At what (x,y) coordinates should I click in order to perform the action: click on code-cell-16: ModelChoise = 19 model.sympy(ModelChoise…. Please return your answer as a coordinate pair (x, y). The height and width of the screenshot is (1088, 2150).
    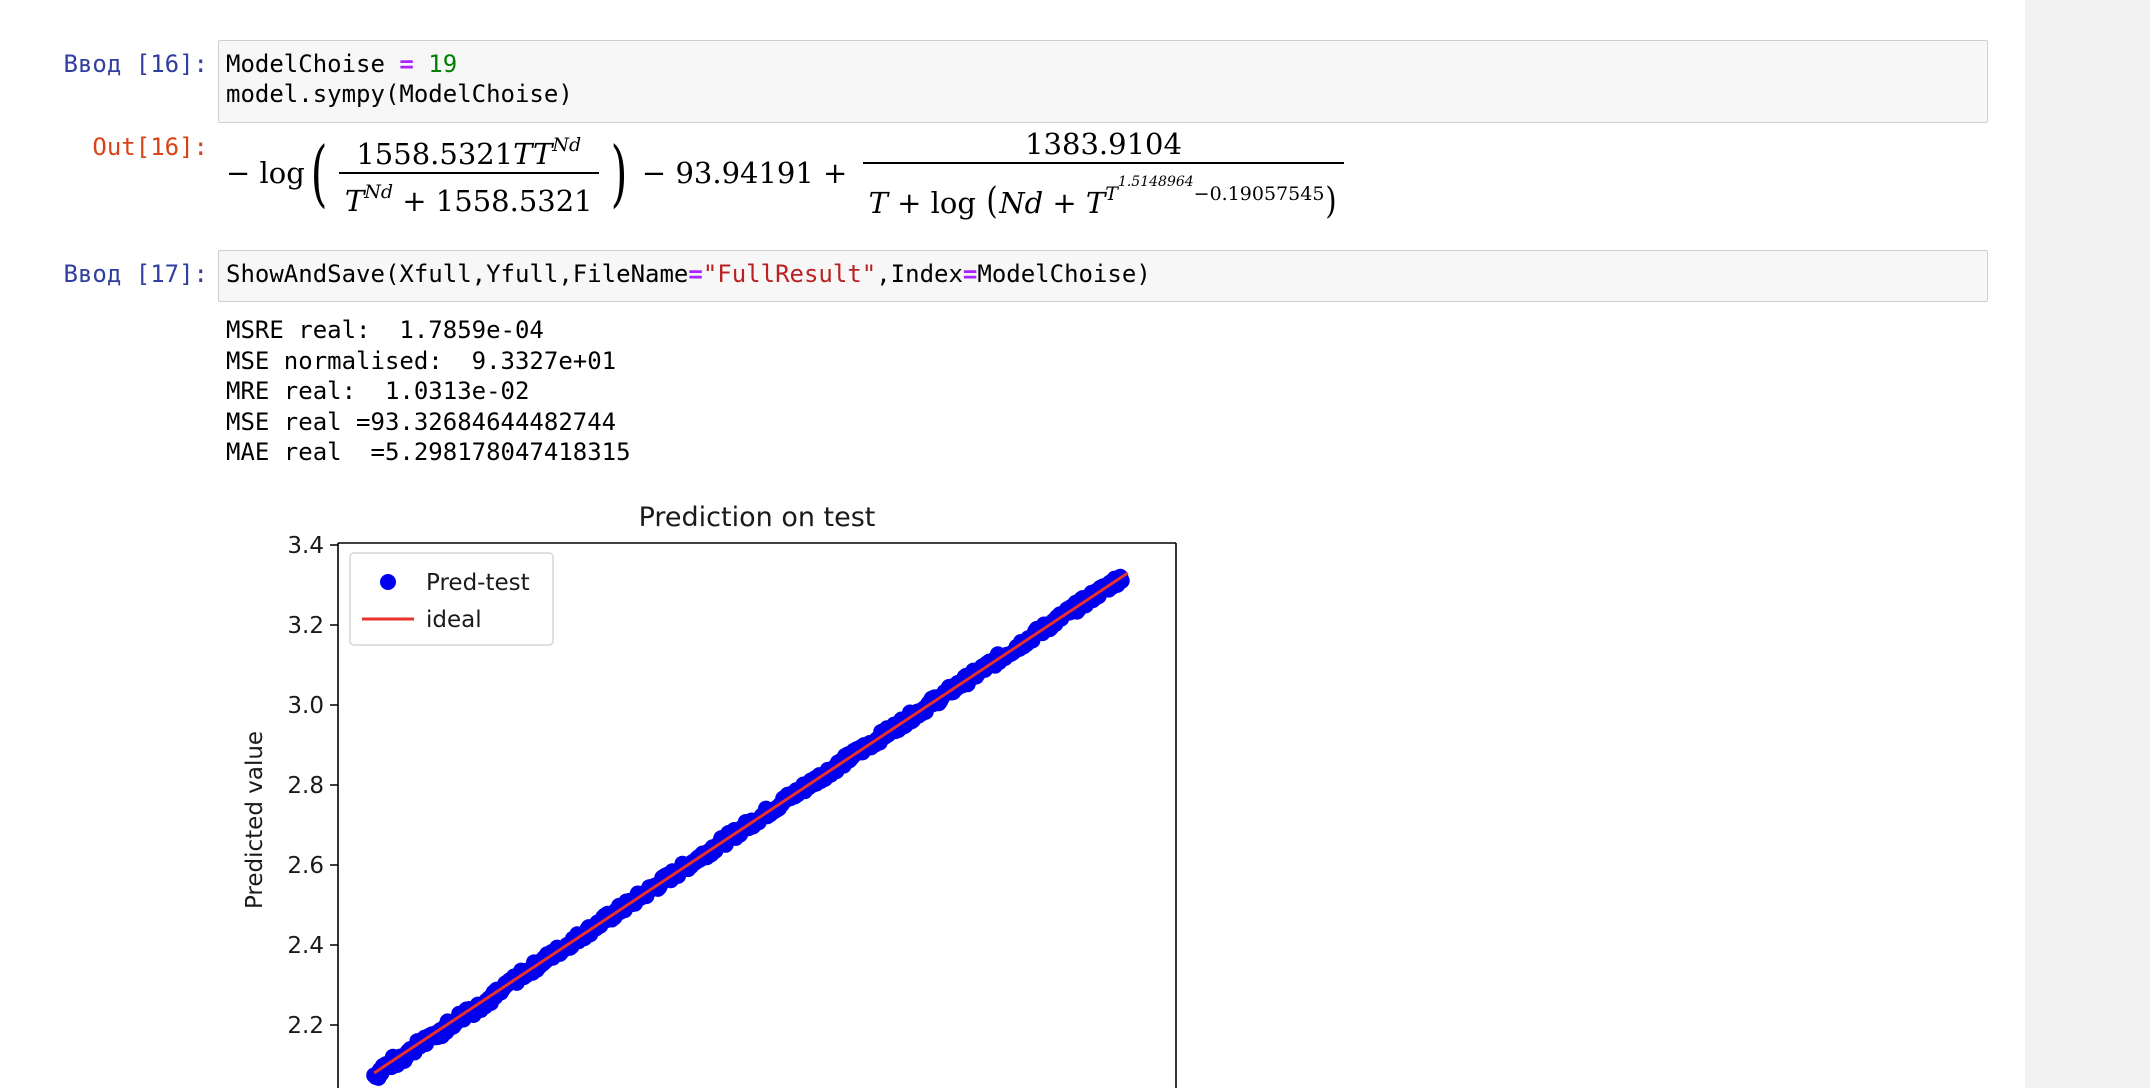
    Looking at the image, I should click on (1103, 81).